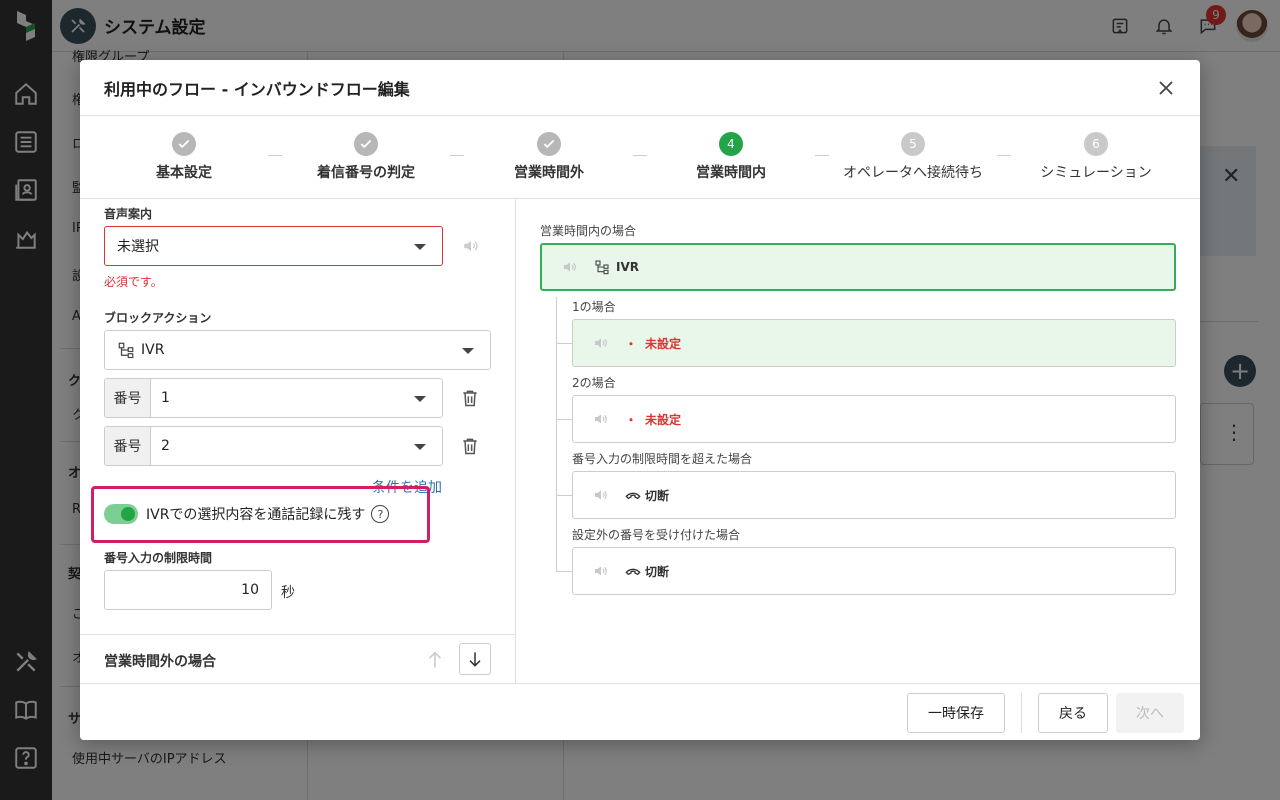  I want to click on number-value-1: 1, so click(165, 398).